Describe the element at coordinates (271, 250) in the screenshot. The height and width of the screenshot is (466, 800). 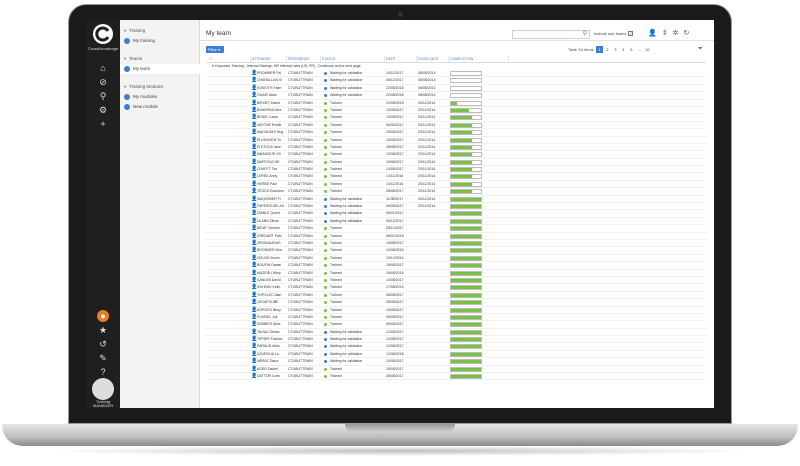
I see `attendee-name: BRONNER Bria` at that location.